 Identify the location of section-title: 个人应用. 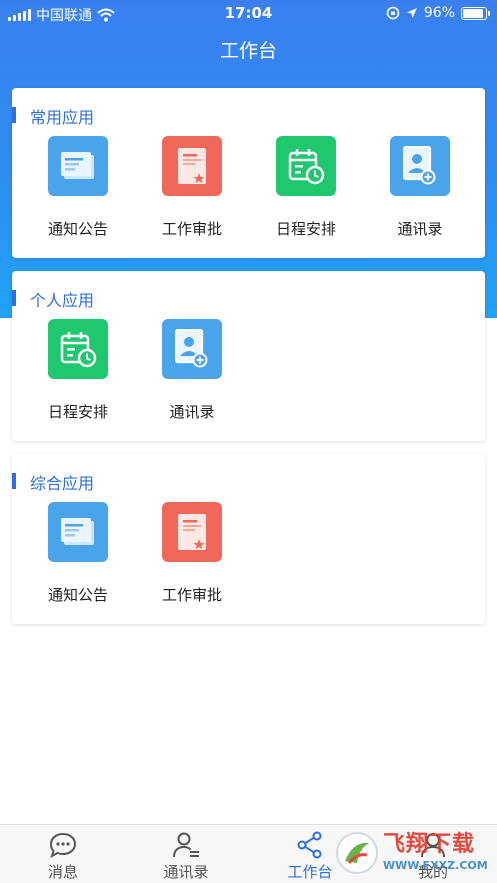
(62, 300).